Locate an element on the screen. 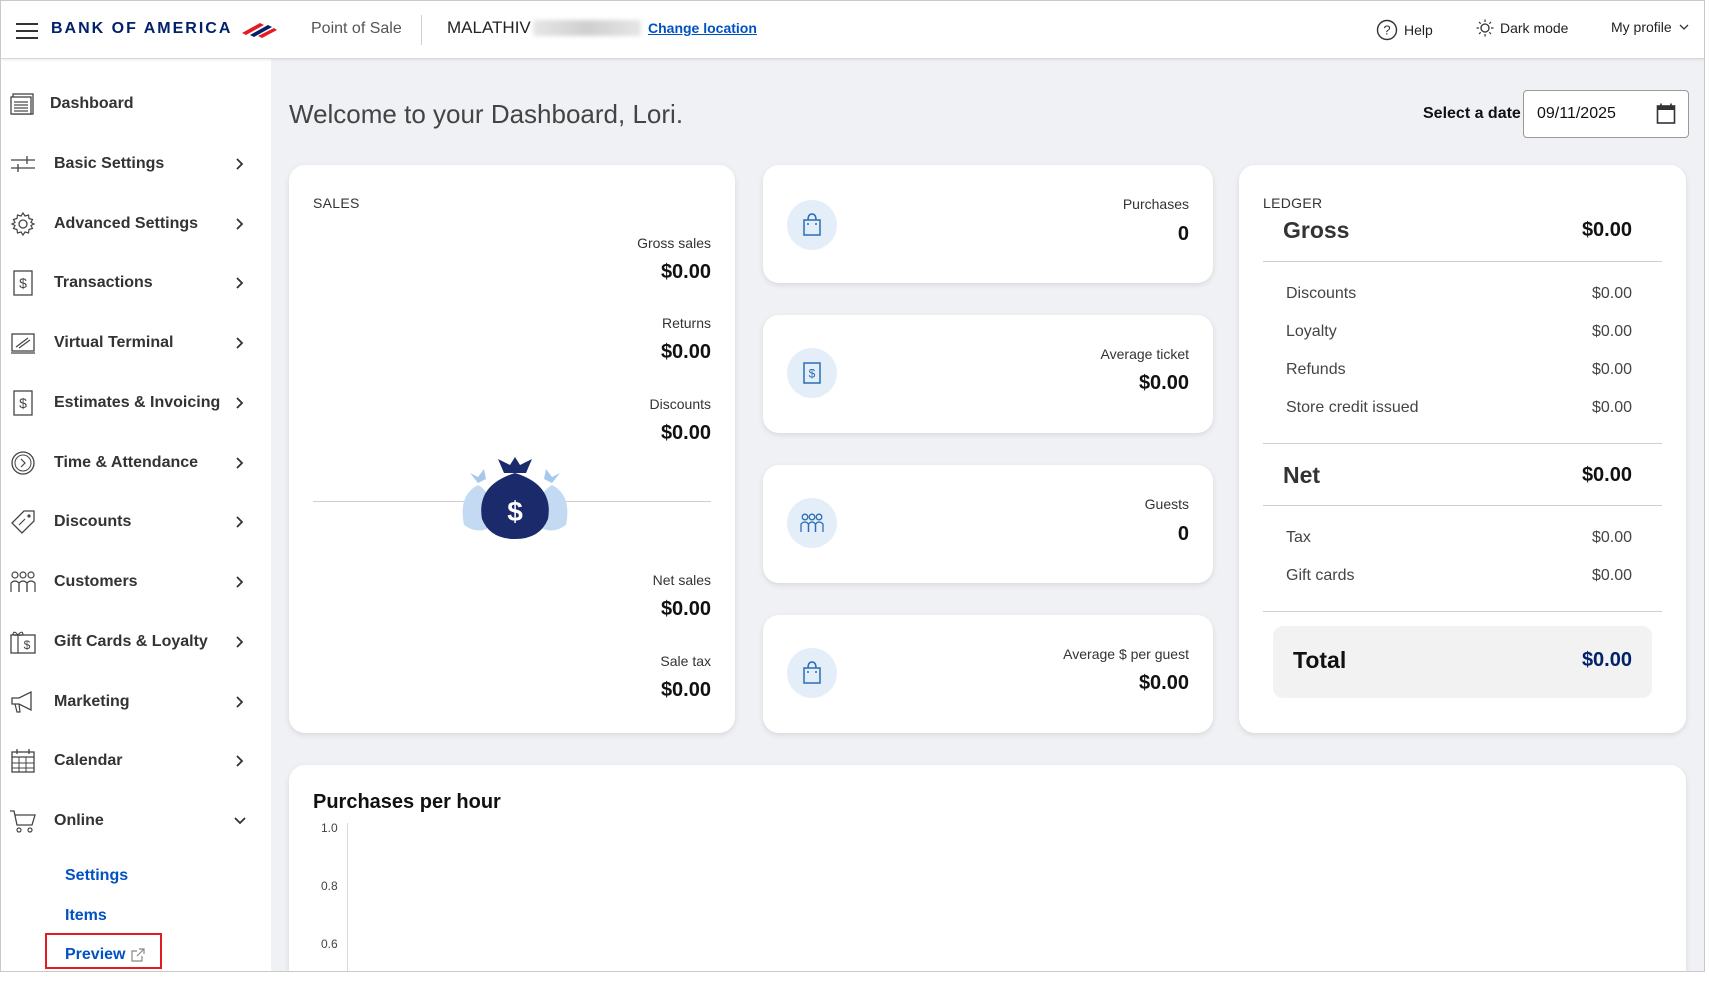 This screenshot has width=1709, height=981. sidebar-item-marketing: Marketing is located at coordinates (136, 702).